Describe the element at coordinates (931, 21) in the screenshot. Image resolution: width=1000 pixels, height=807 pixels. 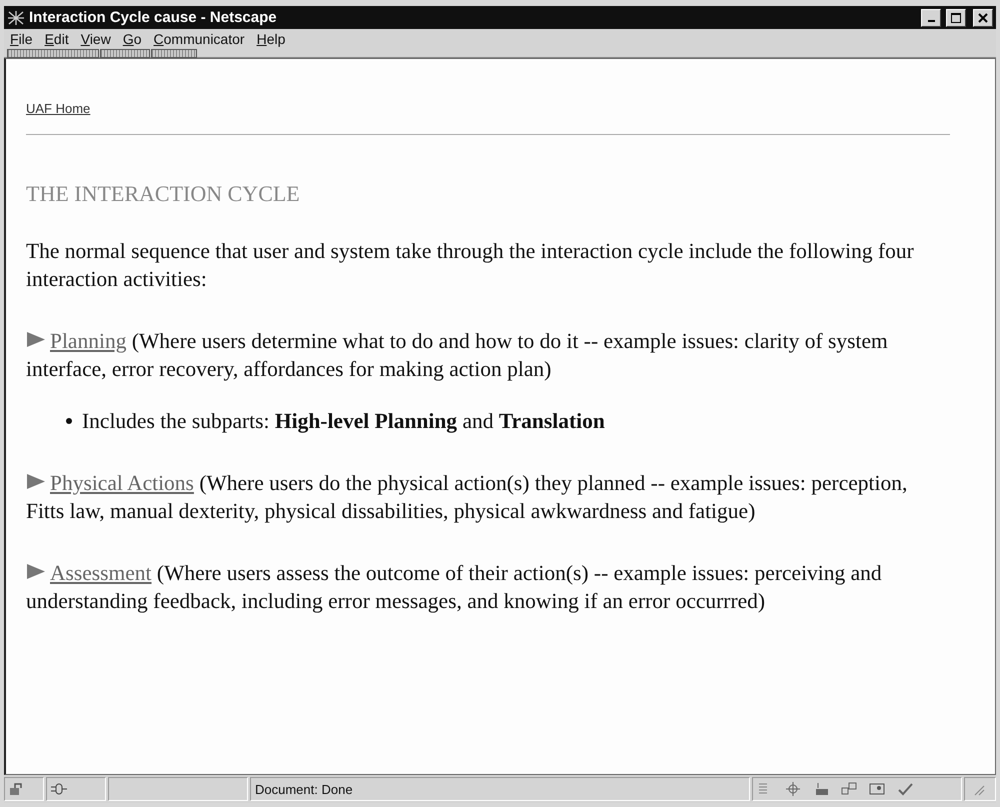
I see `minimize-icon` at that location.